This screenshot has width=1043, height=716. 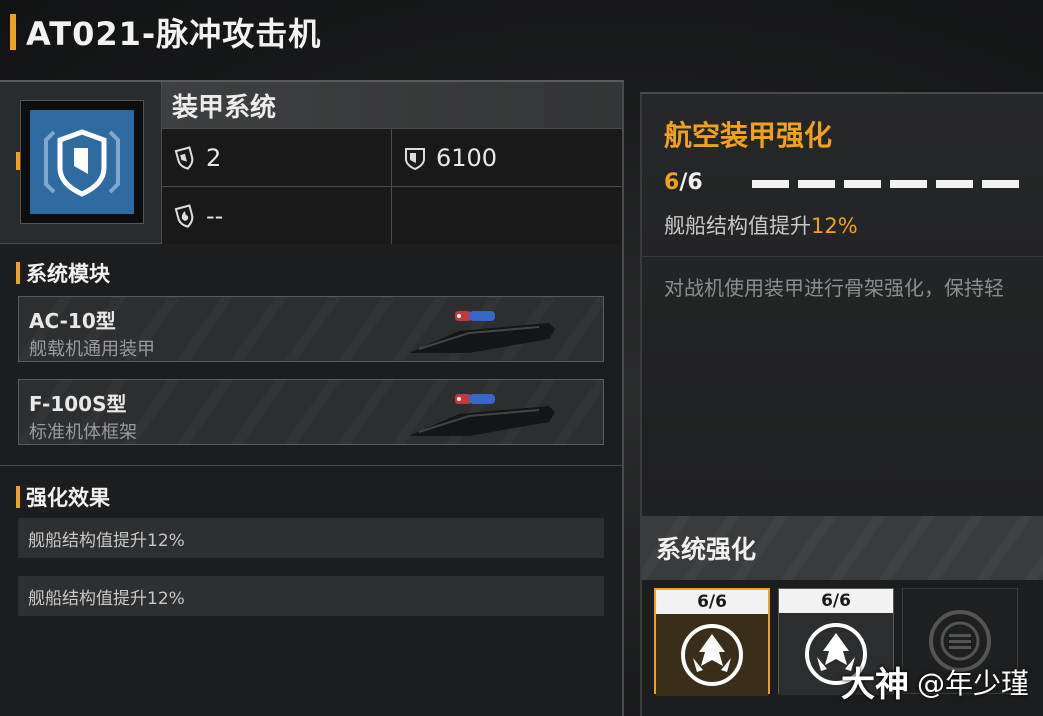 What do you see at coordinates (277, 157) in the screenshot?
I see `stat-cell-evasion: 2` at bounding box center [277, 157].